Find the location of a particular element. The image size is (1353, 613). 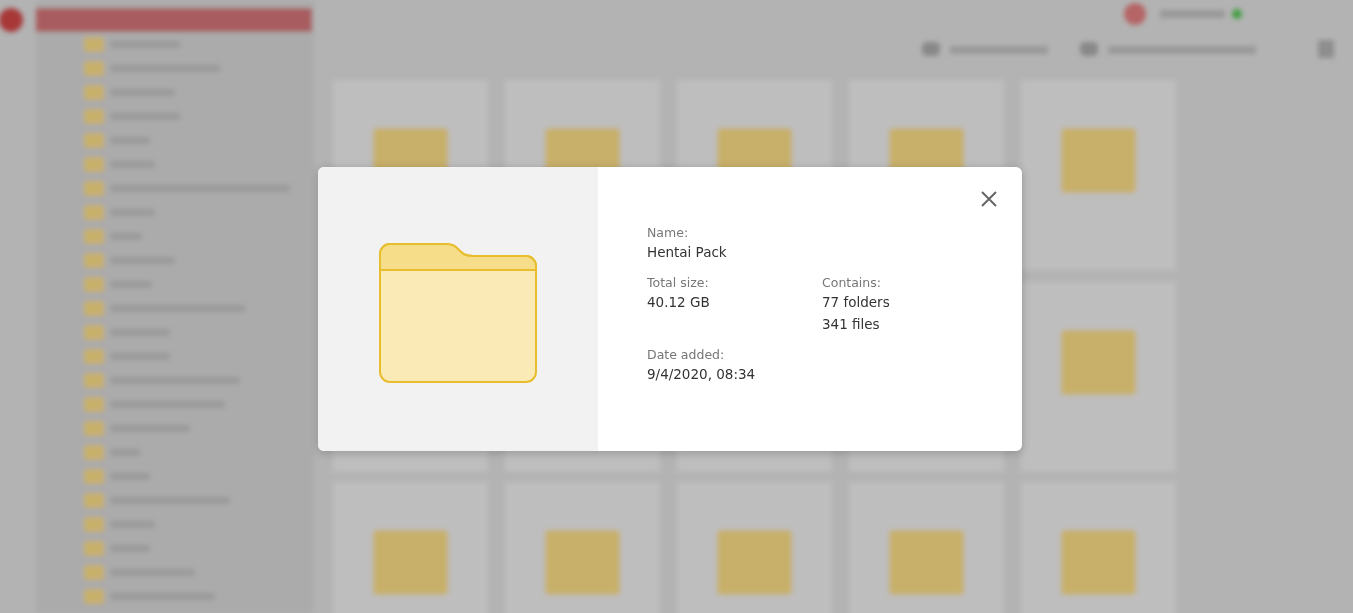

field-value: 9/4/2020, 08:34 is located at coordinates (702, 374).